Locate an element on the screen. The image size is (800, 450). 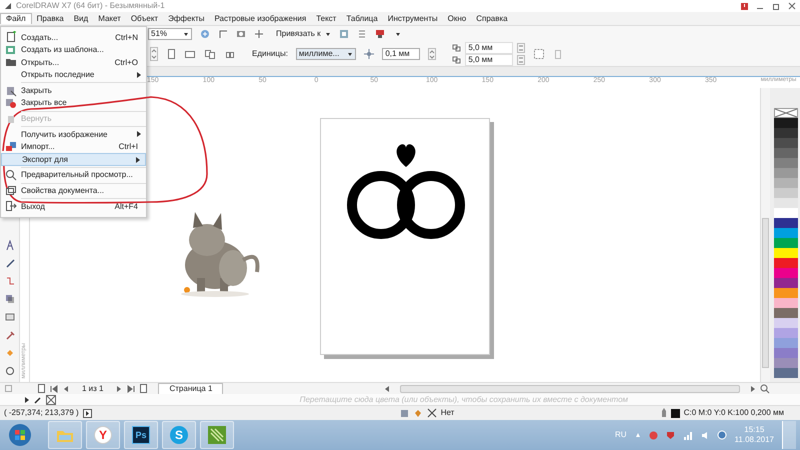
menu-item: Текст is located at coordinates (326, 19).